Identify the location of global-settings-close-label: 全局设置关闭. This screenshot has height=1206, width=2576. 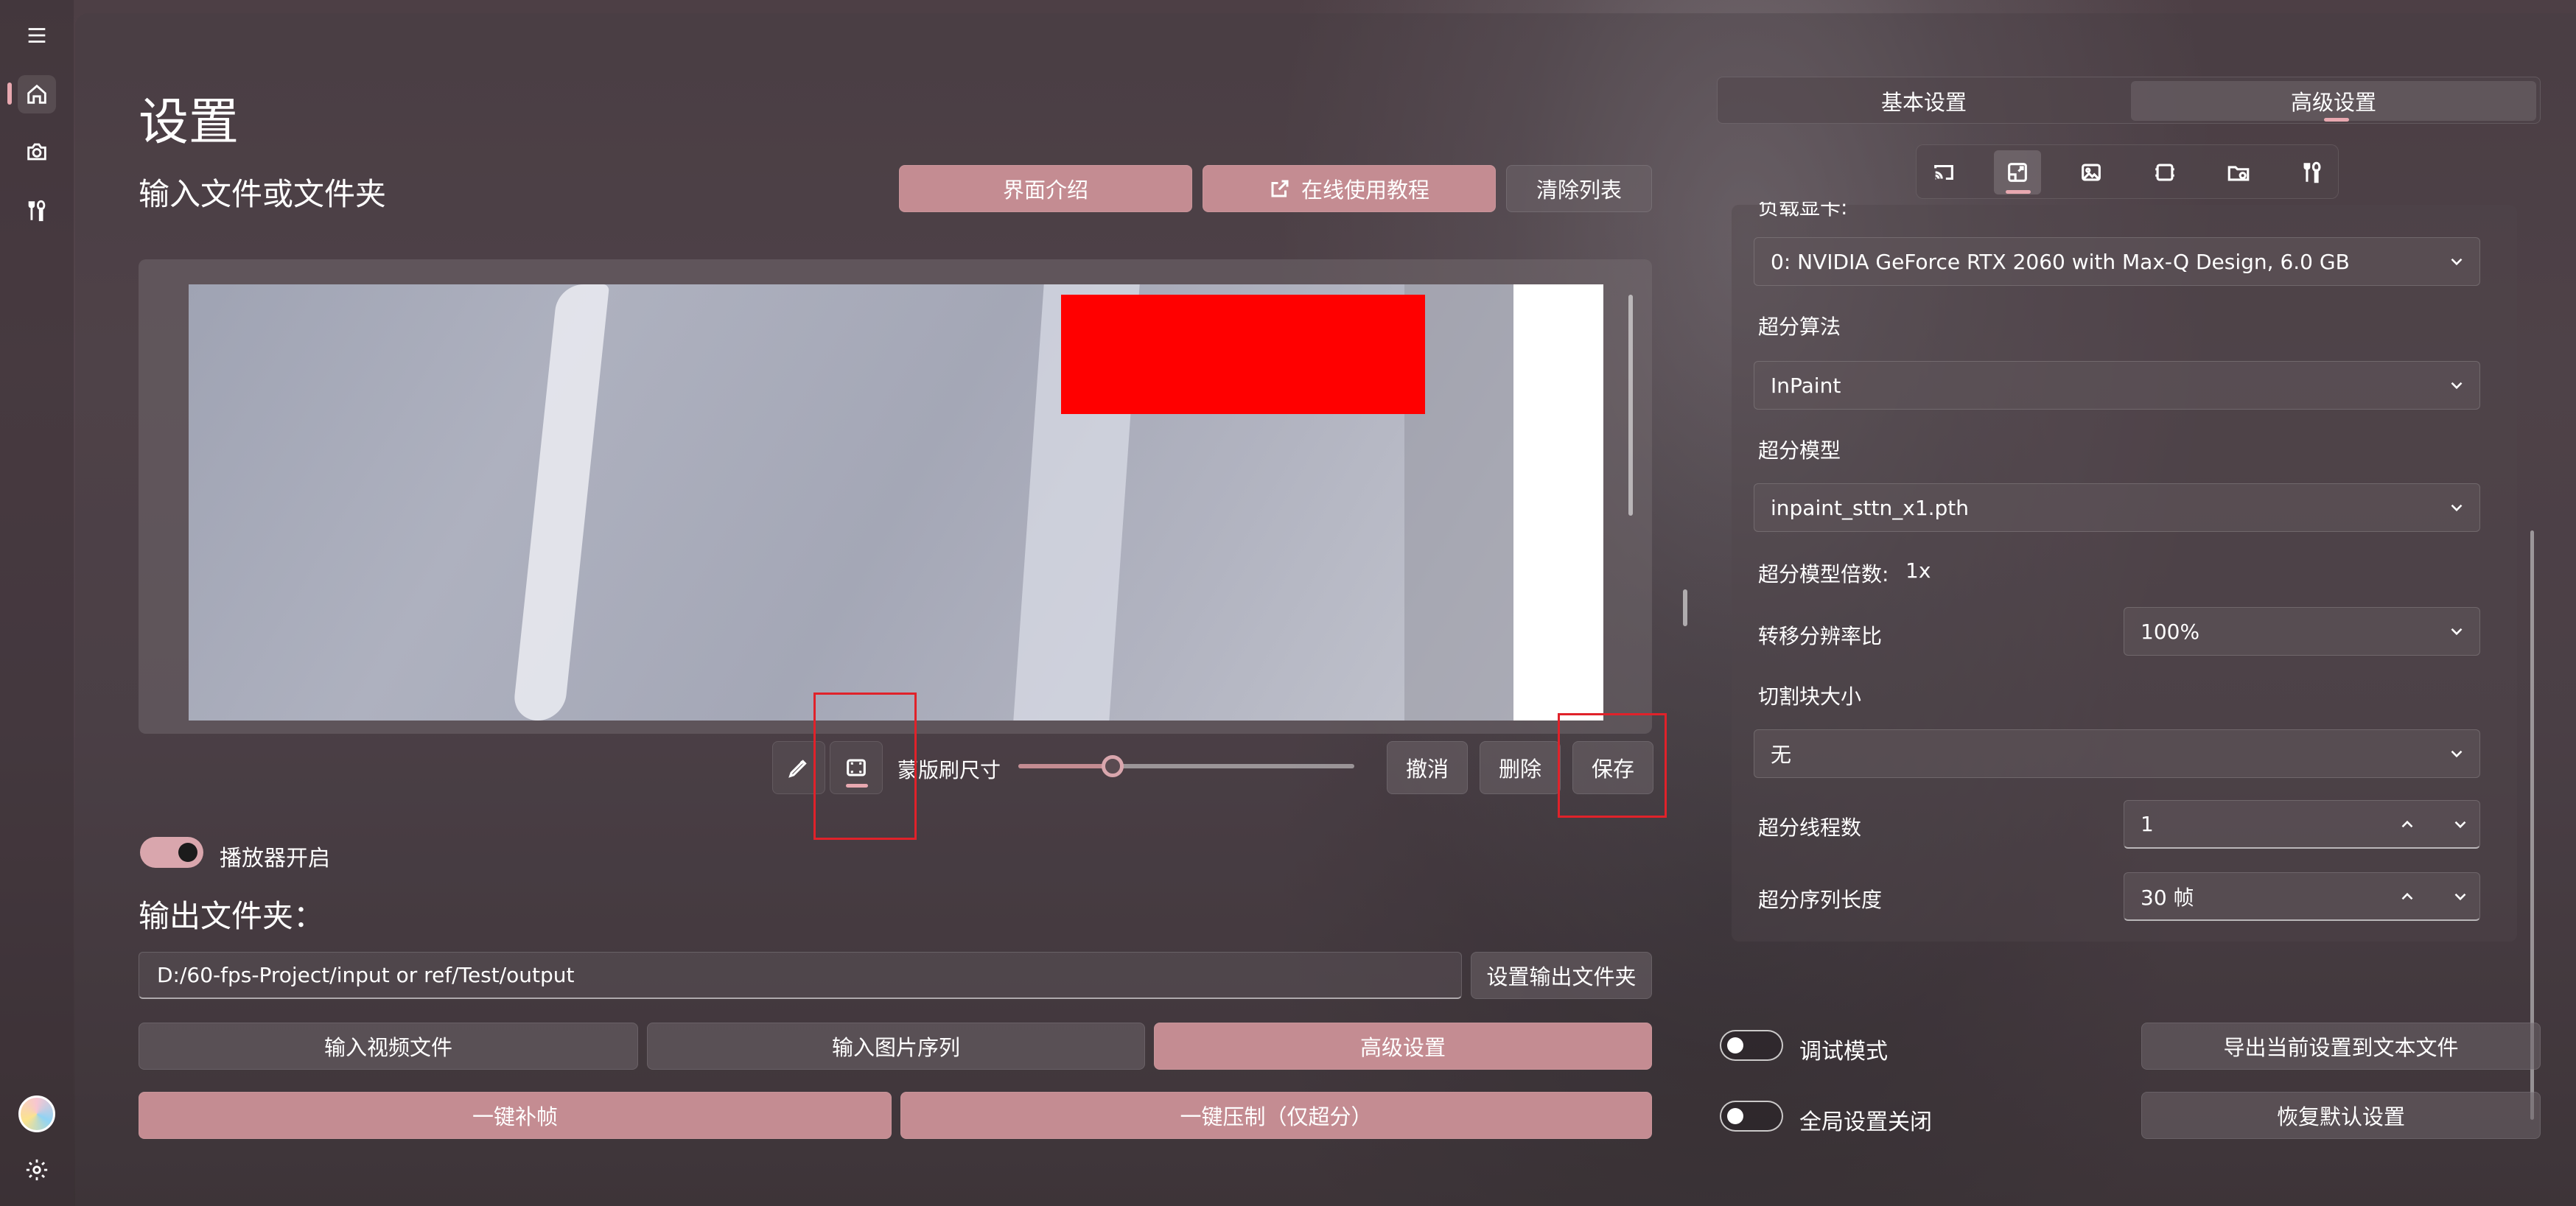
(1865, 1122).